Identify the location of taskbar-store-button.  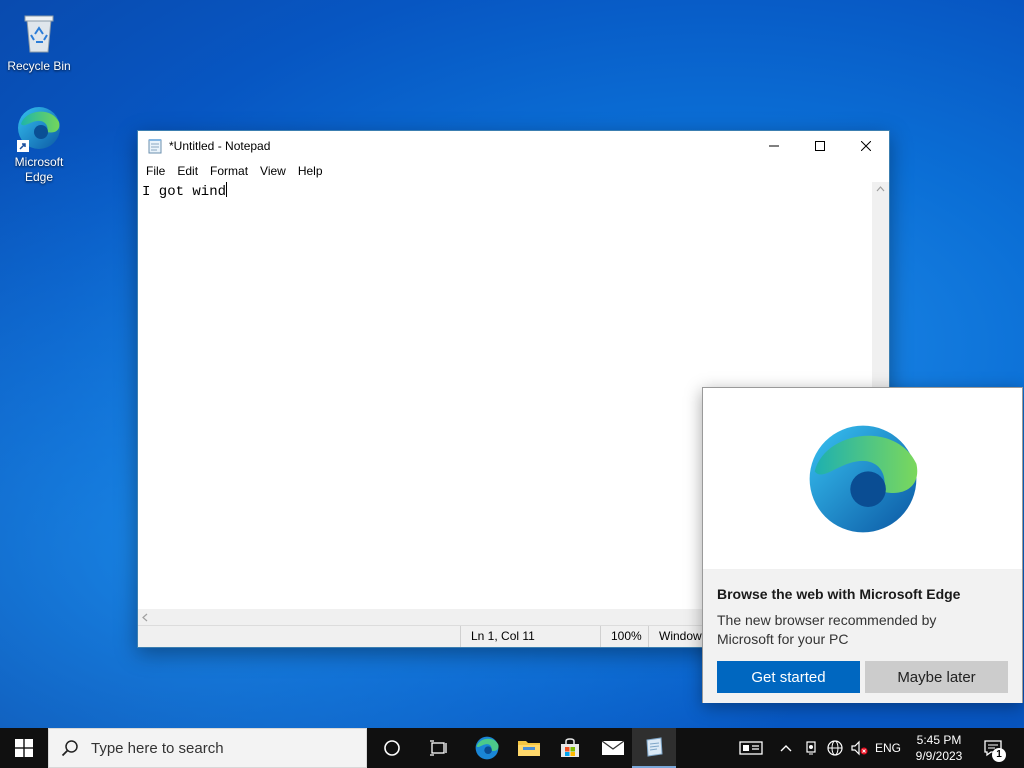
(570, 748).